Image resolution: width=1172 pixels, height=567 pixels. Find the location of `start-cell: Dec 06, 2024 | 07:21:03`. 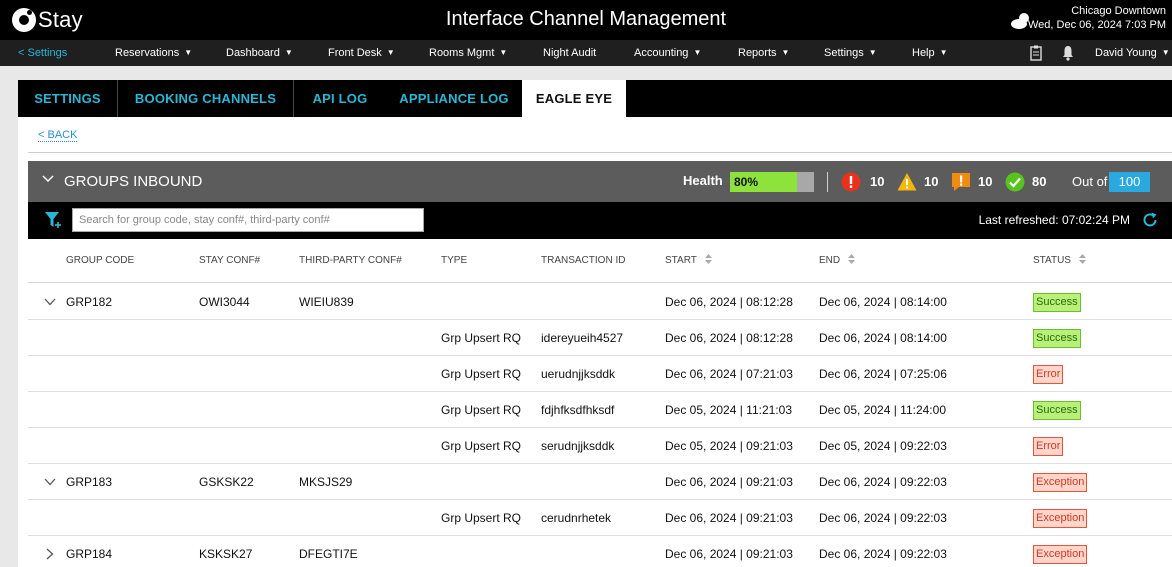

start-cell: Dec 06, 2024 | 07:21:03 is located at coordinates (729, 374).